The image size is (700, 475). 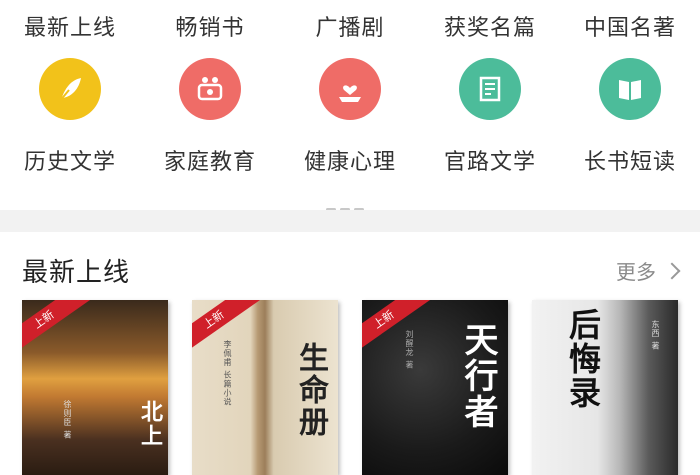 What do you see at coordinates (489, 162) in the screenshot?
I see `category-label: 官路文学` at bounding box center [489, 162].